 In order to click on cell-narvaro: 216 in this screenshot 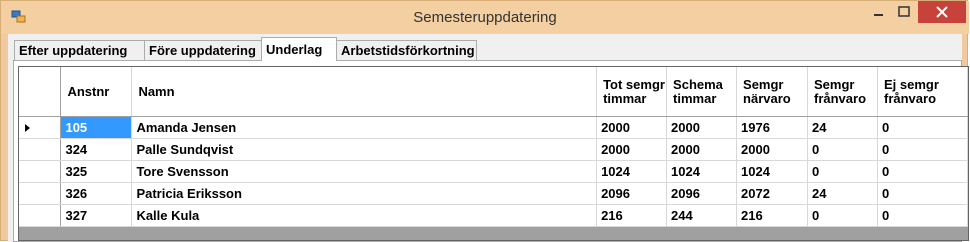, I will do `click(772, 215)`.